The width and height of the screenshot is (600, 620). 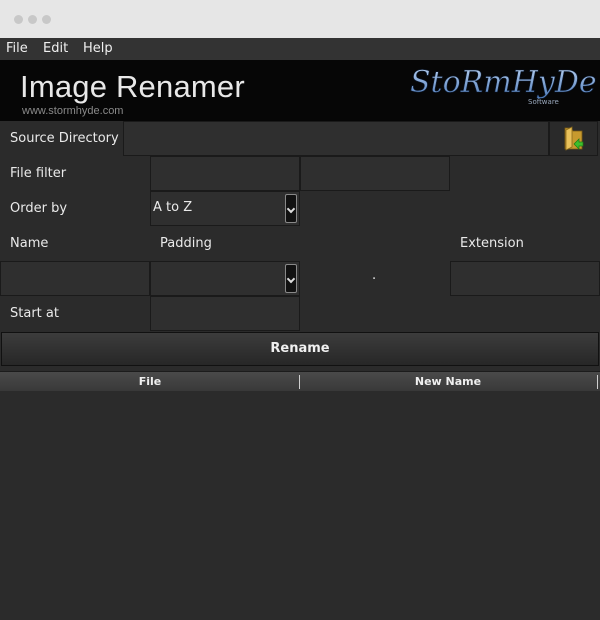 What do you see at coordinates (34, 313) in the screenshot?
I see `start-at-label: Start at` at bounding box center [34, 313].